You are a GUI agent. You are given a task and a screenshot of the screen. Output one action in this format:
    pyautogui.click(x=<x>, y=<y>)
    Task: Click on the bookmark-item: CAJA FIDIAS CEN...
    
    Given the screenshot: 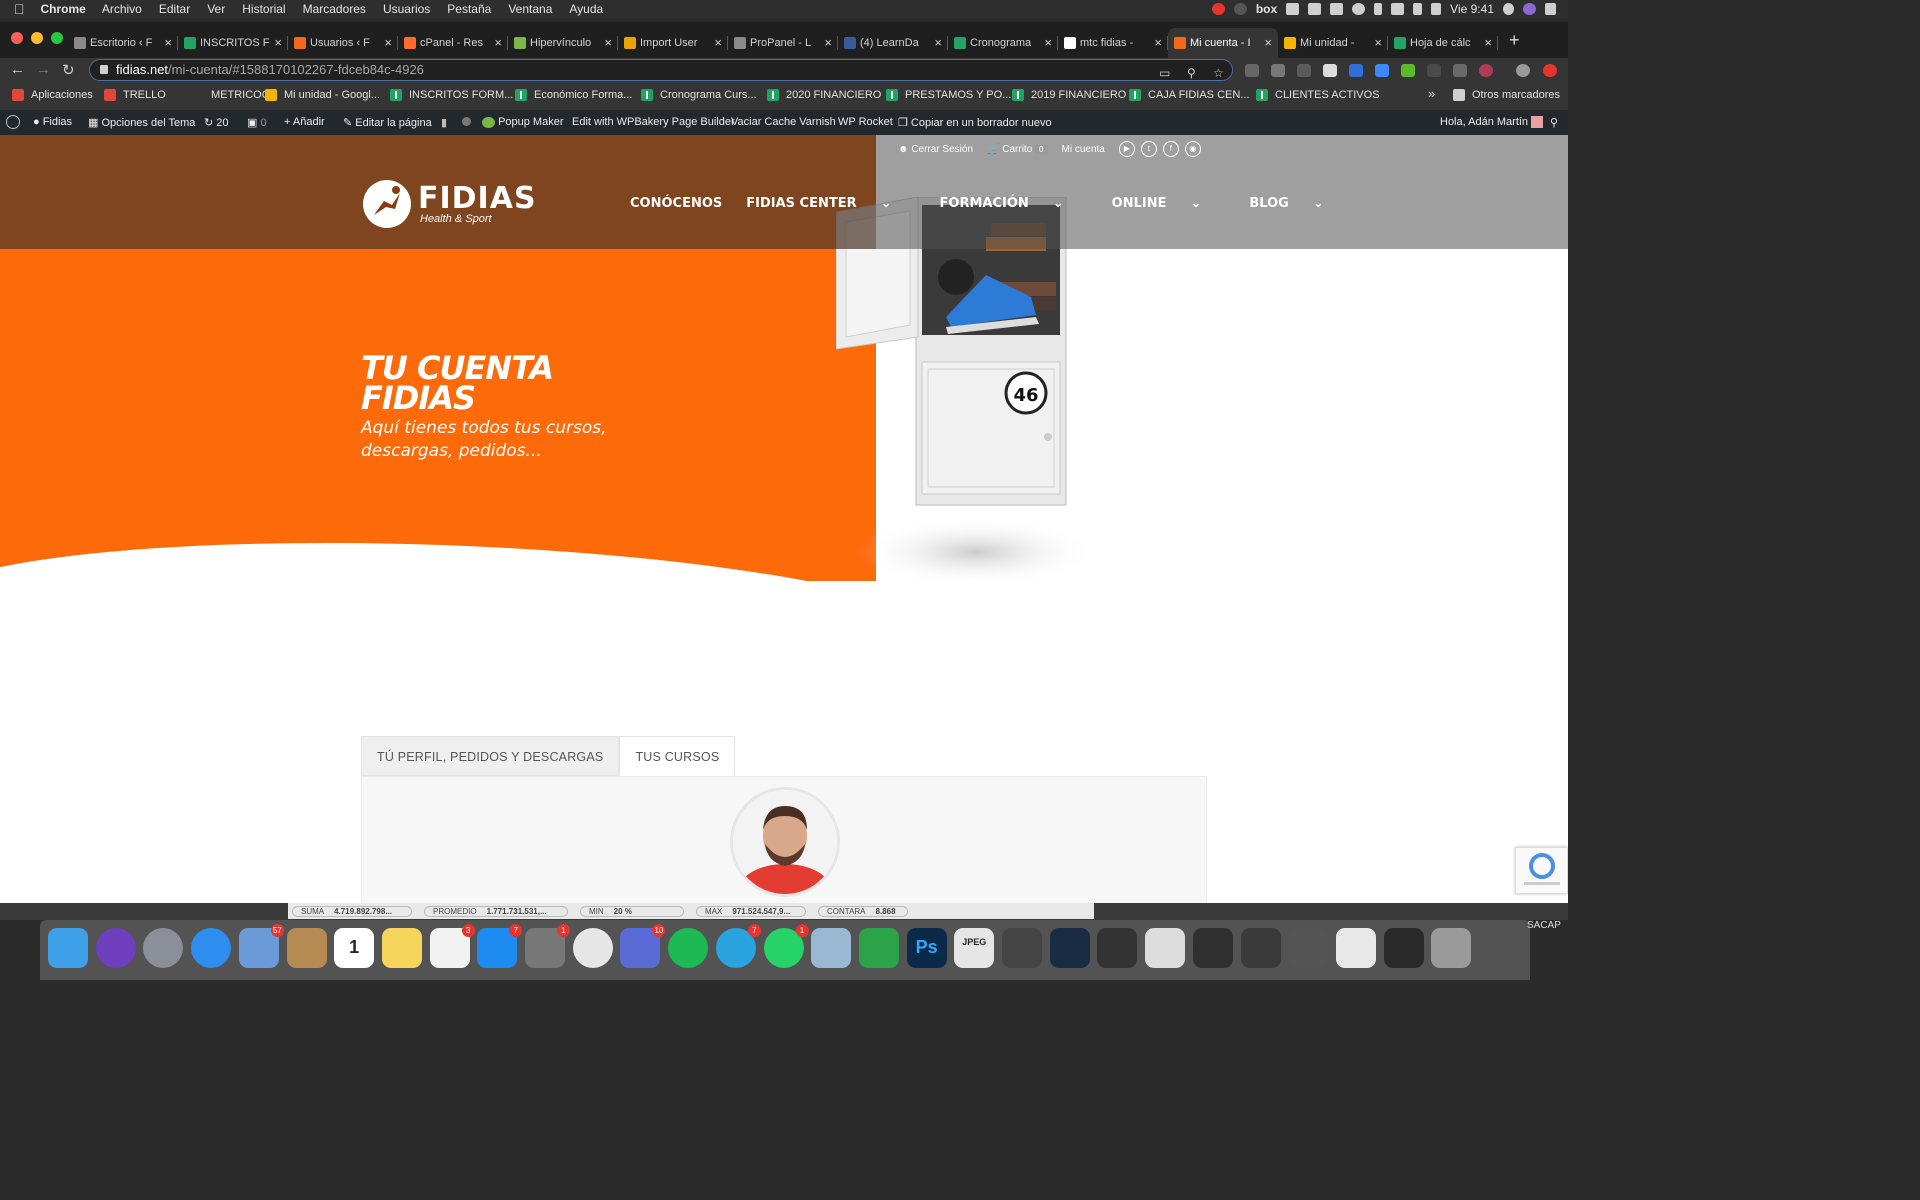 What is the action you would take?
    pyautogui.click(x=1189, y=95)
    